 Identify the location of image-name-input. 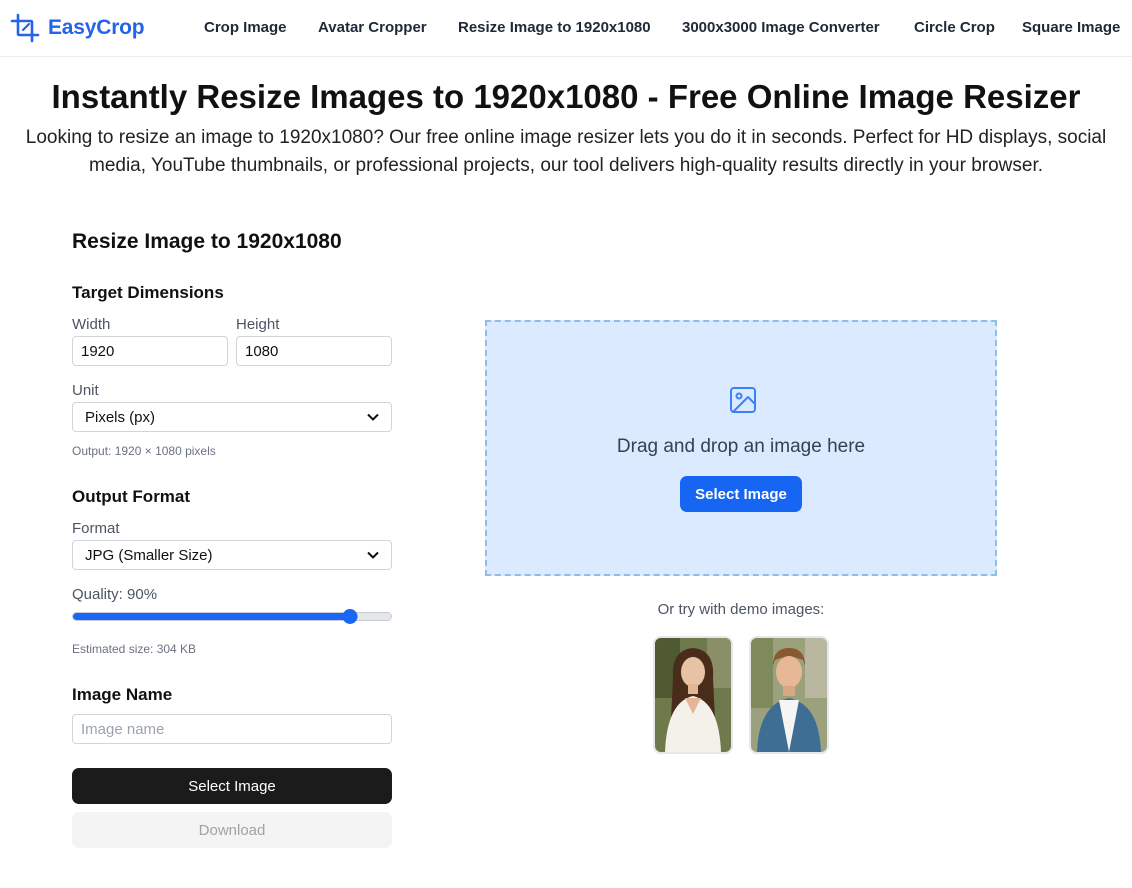
(232, 729).